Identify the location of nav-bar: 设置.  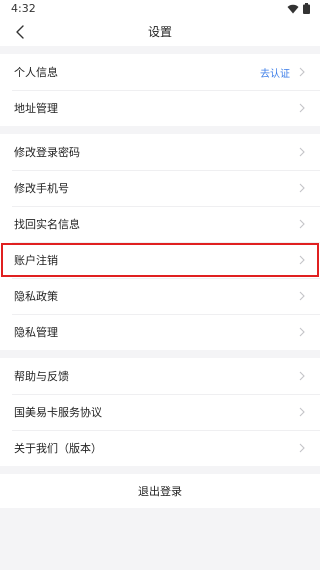
(160, 32).